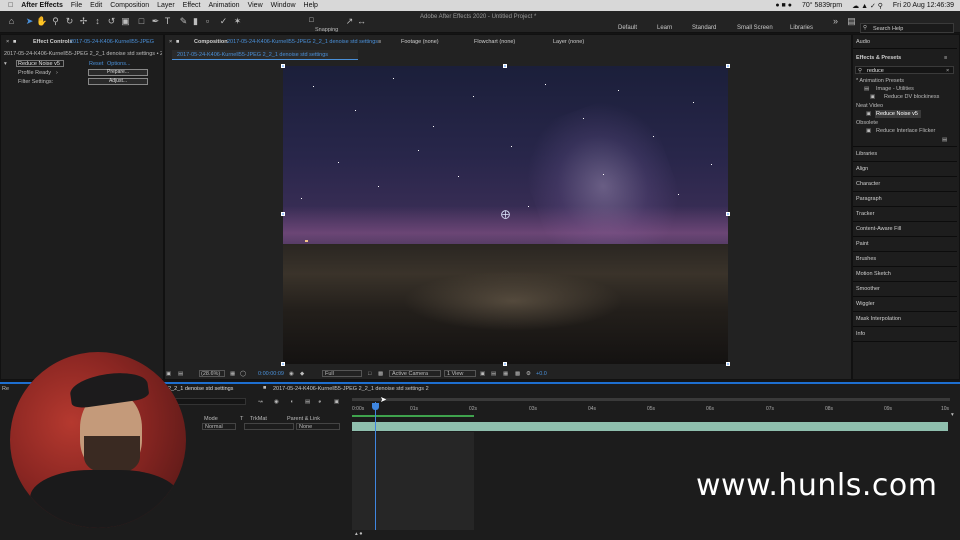  I want to click on menu-help: Help, so click(311, 5).